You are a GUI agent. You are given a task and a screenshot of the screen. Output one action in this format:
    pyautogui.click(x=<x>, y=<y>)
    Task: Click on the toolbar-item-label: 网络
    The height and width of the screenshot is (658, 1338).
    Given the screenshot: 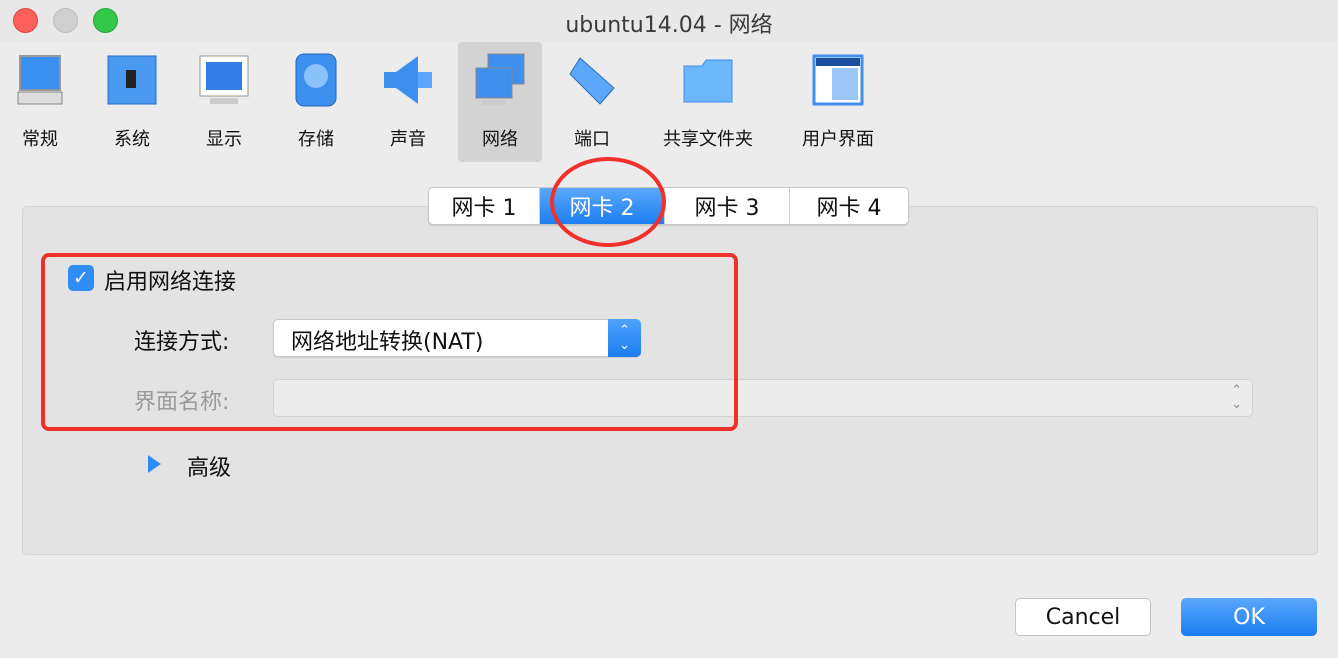 What is the action you would take?
    pyautogui.click(x=500, y=139)
    